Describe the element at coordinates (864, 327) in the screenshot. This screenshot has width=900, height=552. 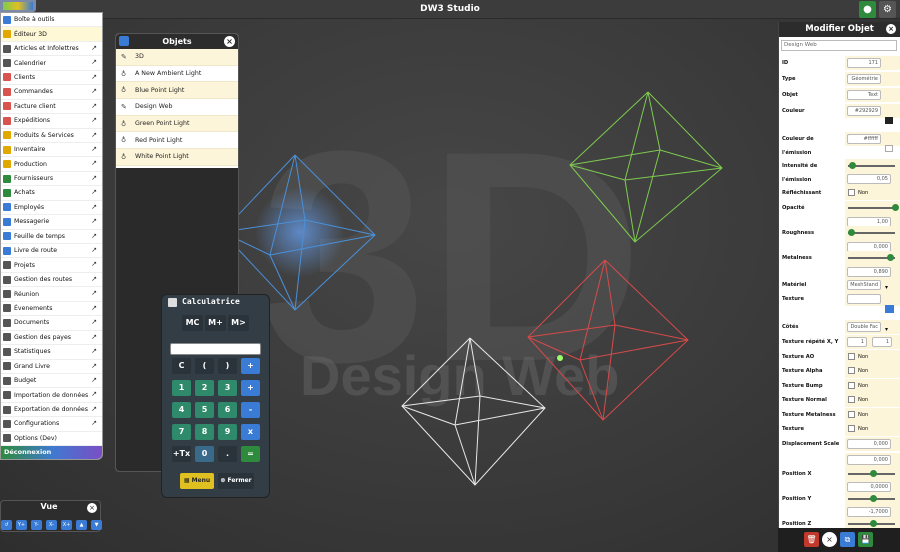
I see `property-input: Double Fac` at that location.